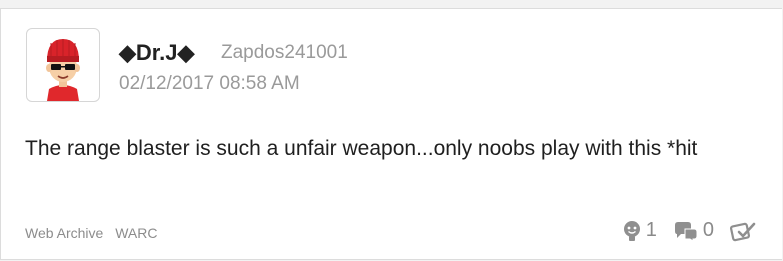 Image resolution: width=783 pixels, height=261 pixels. I want to click on footer-links: Web Archive WARC, so click(95, 233).